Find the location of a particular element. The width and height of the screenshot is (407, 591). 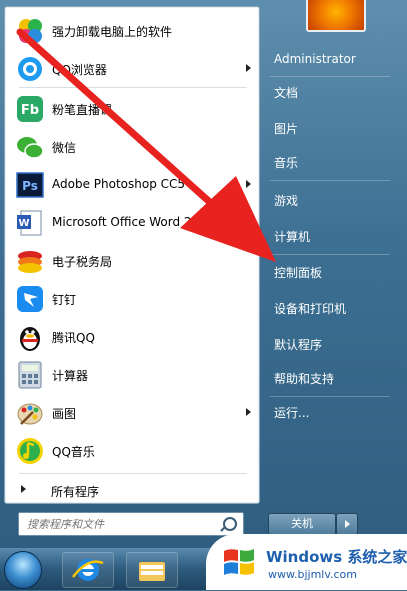

program-item-label: 腾讯QQ is located at coordinates (73, 338).